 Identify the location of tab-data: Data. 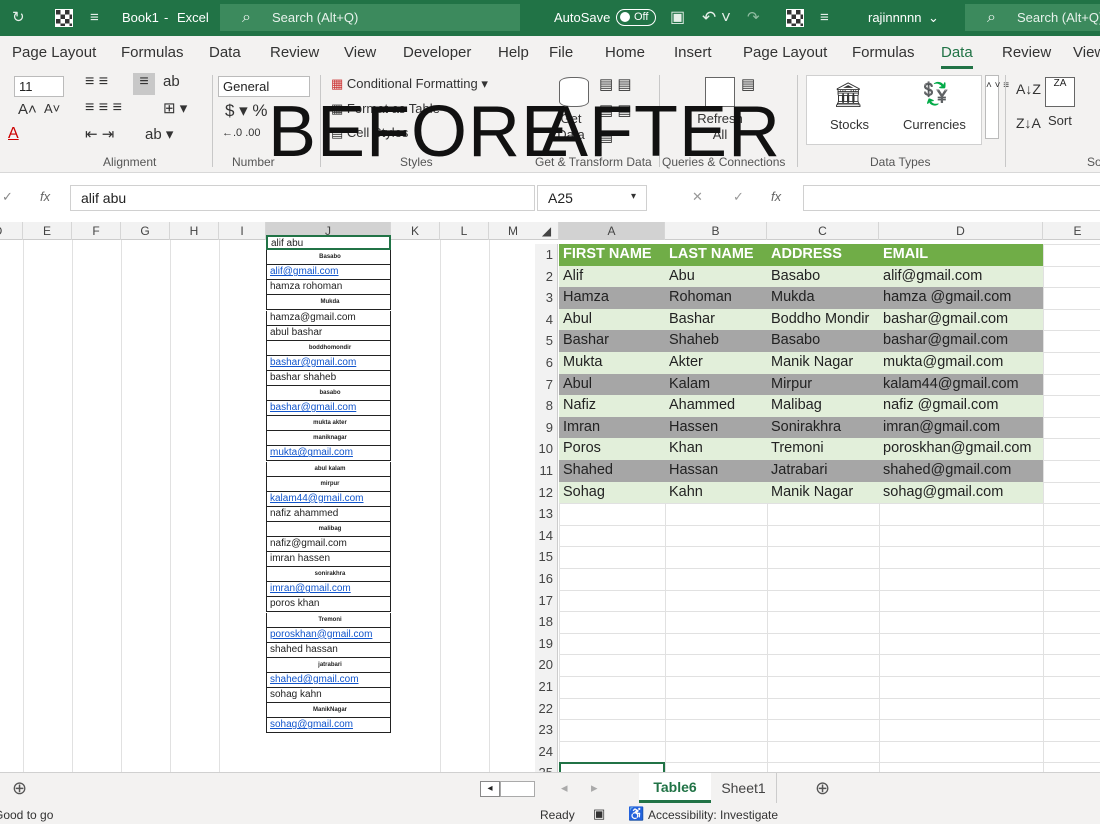
(957, 56).